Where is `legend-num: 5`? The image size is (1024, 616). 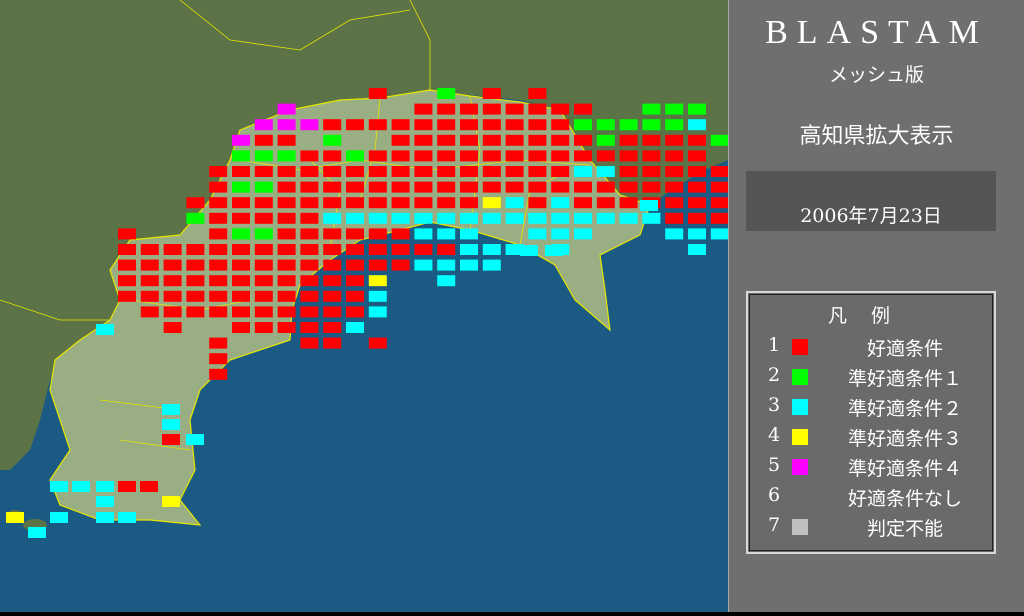 legend-num: 5 is located at coordinates (774, 465).